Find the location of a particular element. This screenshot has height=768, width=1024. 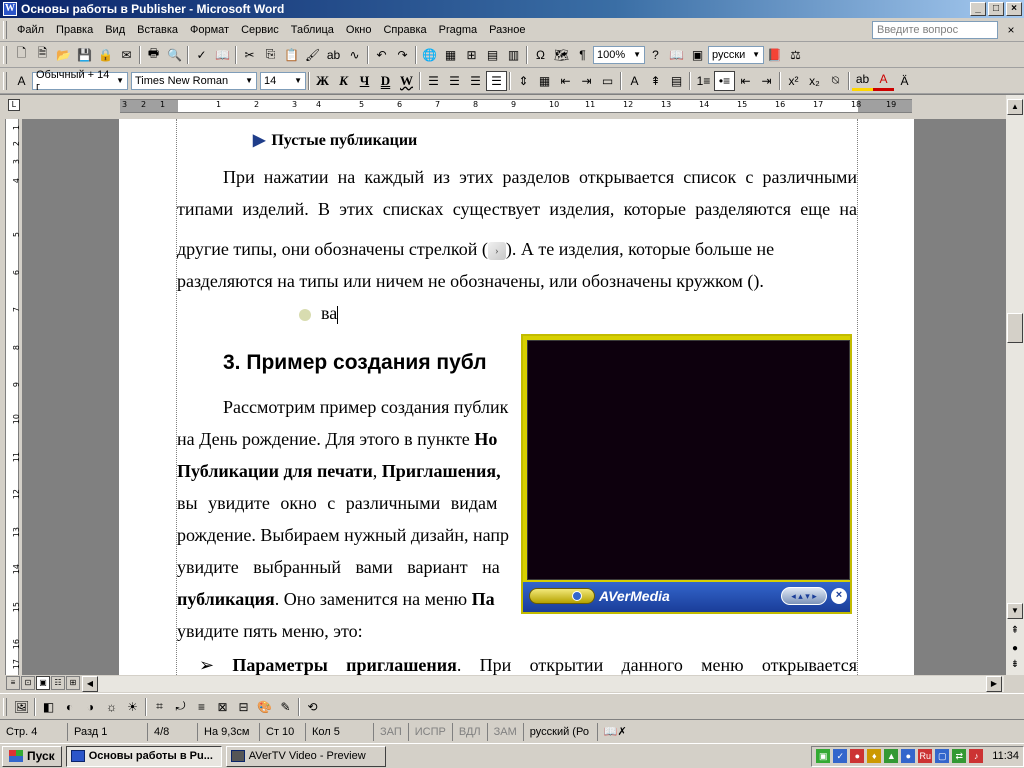

spelling-icon: ✓ is located at coordinates (201, 55).